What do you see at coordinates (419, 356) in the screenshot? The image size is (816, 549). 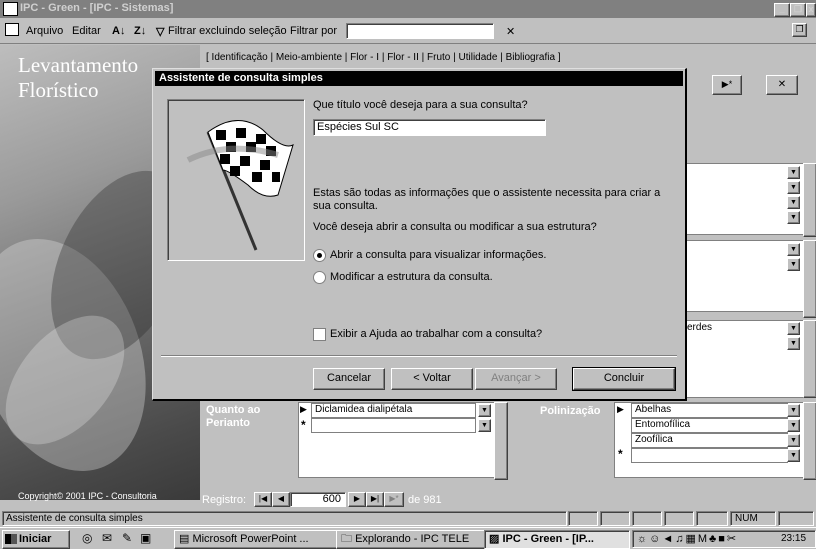 I see `dialog-divider` at bounding box center [419, 356].